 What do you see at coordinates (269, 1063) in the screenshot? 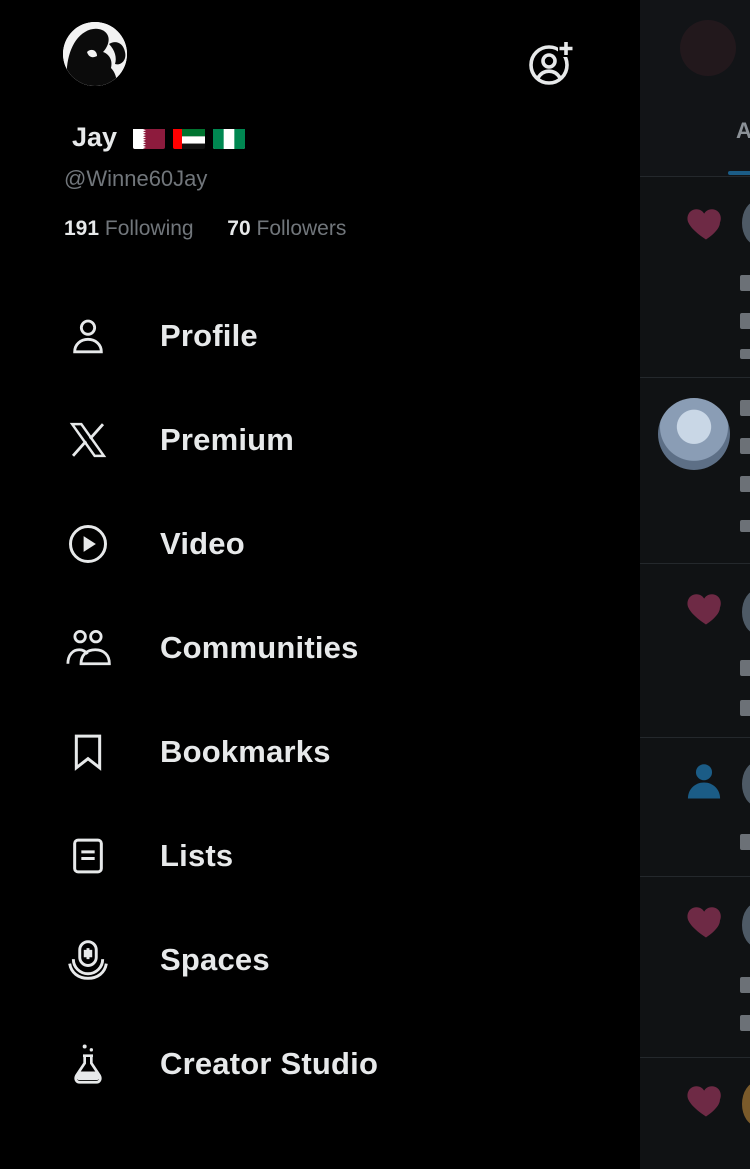
I see `menu-label: Creator Studio` at bounding box center [269, 1063].